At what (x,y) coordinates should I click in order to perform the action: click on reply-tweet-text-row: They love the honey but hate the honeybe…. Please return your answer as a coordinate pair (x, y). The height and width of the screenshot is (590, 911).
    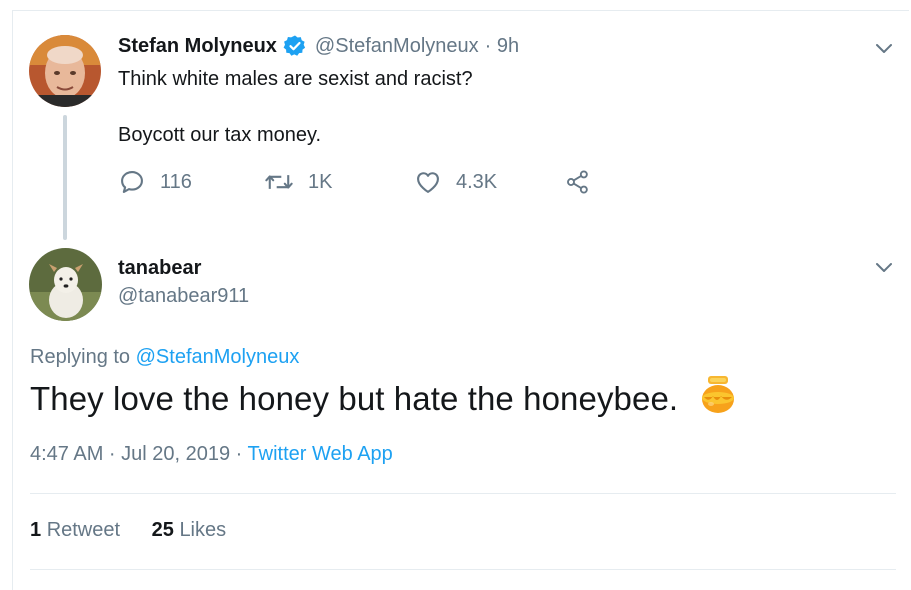
    Looking at the image, I should click on (382, 398).